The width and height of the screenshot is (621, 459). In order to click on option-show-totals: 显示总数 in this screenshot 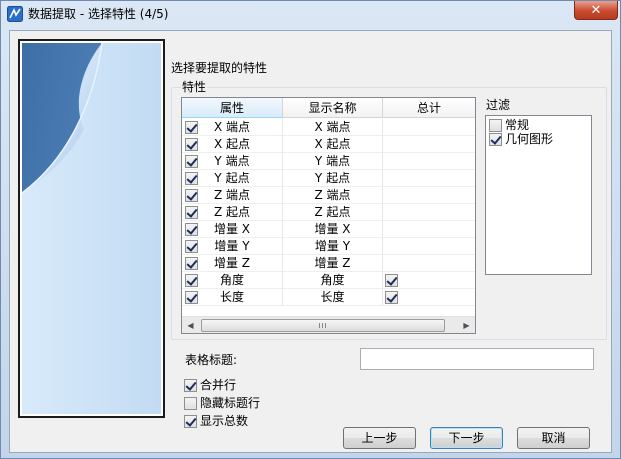, I will do `click(216, 421)`.